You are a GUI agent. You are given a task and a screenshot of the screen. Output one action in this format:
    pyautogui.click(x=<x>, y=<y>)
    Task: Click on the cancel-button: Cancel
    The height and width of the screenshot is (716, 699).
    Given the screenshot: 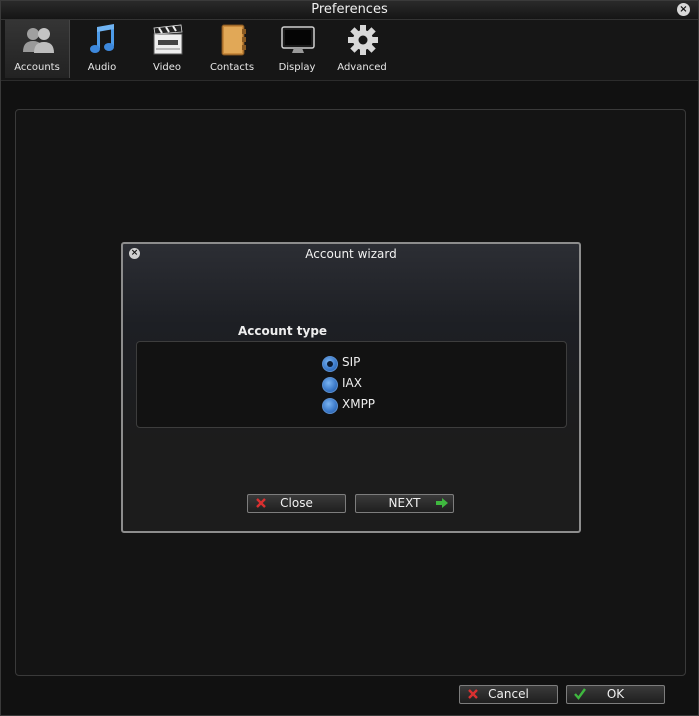 What is the action you would take?
    pyautogui.click(x=508, y=694)
    